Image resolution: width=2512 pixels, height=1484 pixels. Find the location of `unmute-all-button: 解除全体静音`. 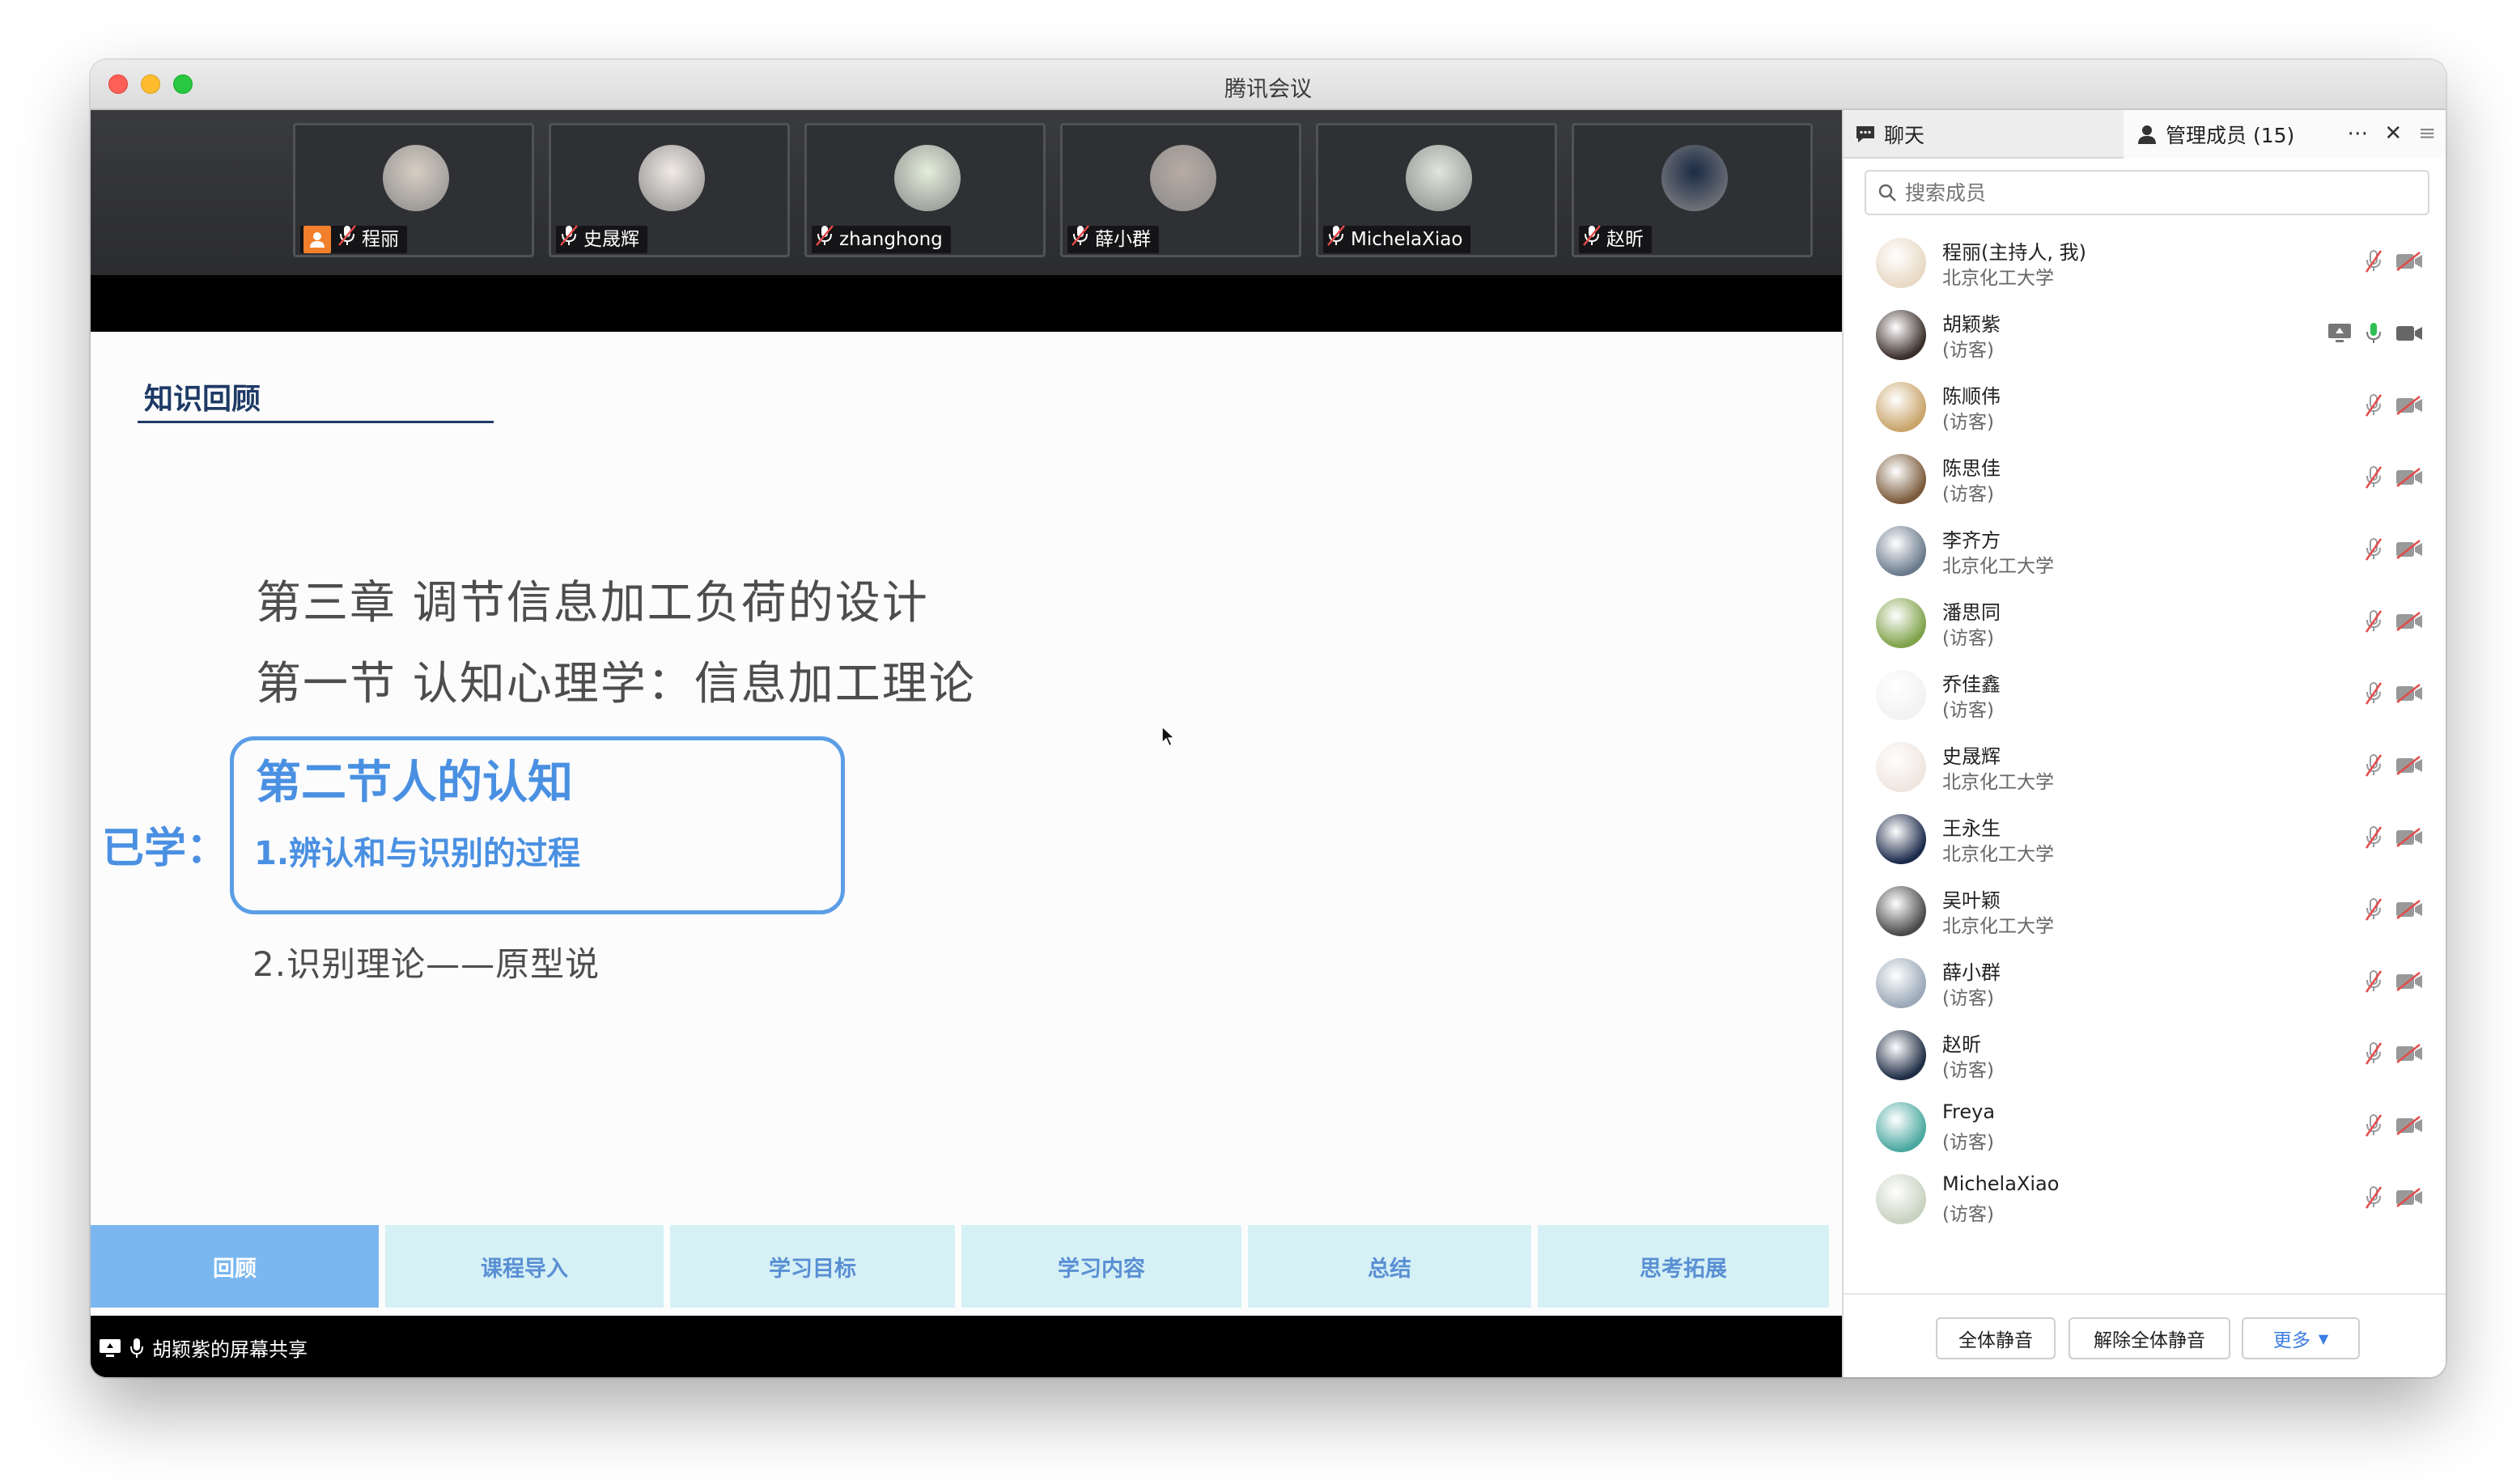

unmute-all-button: 解除全体静音 is located at coordinates (2149, 1338).